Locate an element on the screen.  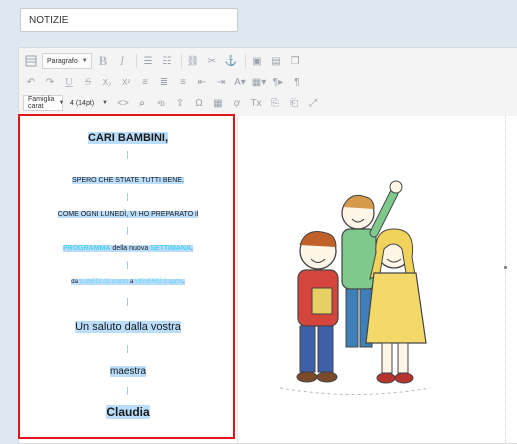
resize-handle is located at coordinates (505, 267).